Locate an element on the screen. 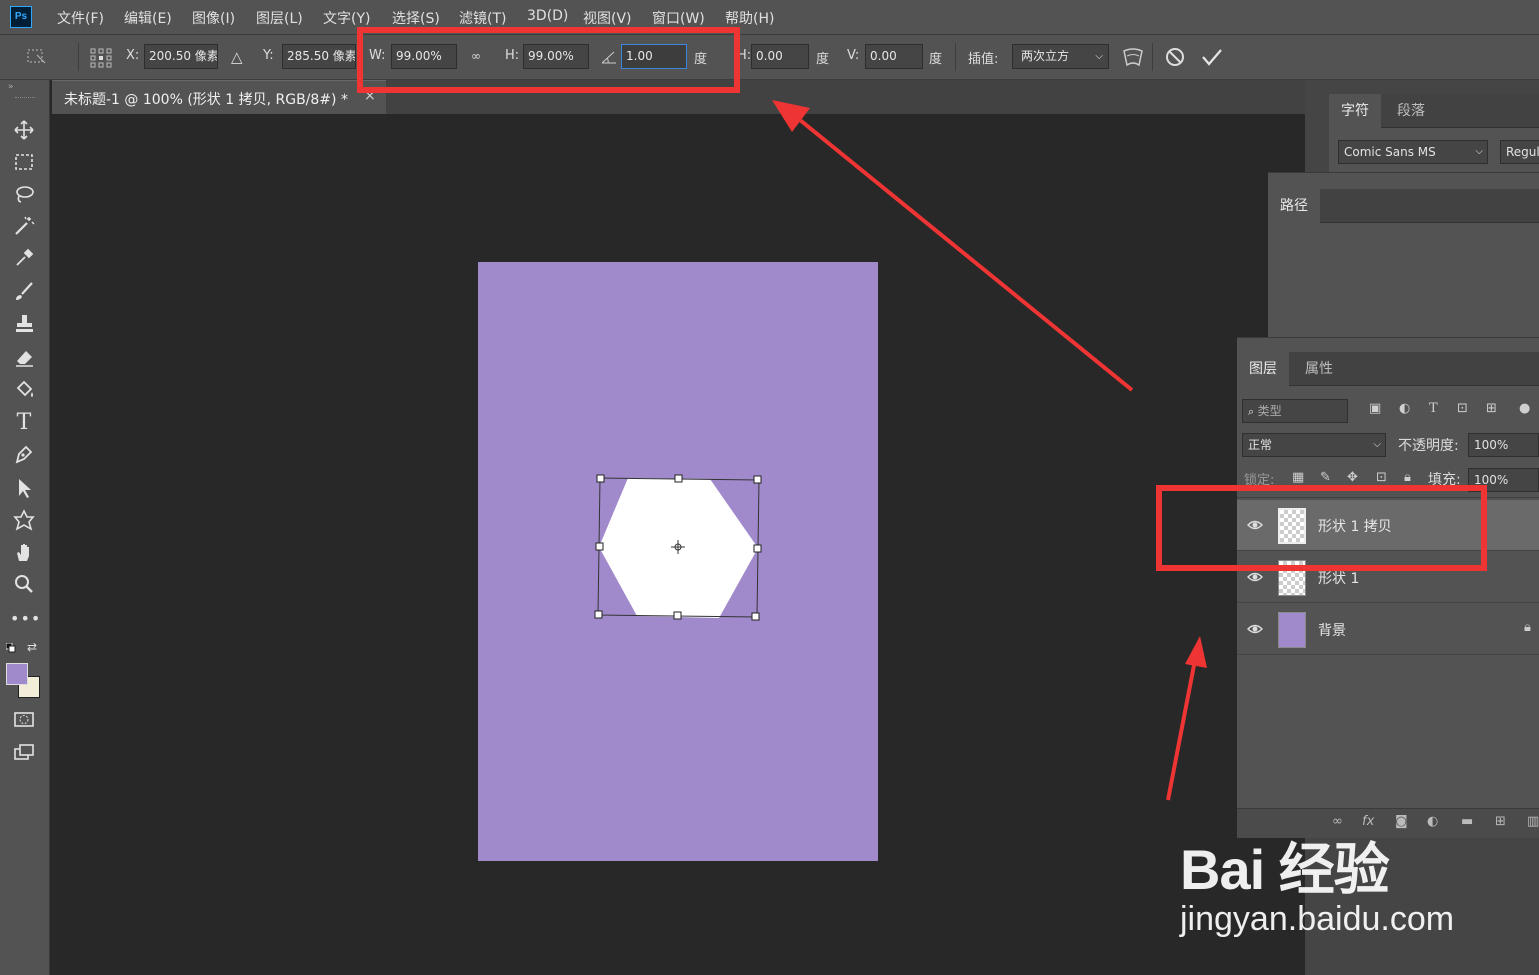 The height and width of the screenshot is (975, 1539). arrow-to-layer is located at coordinates (1181, 730).